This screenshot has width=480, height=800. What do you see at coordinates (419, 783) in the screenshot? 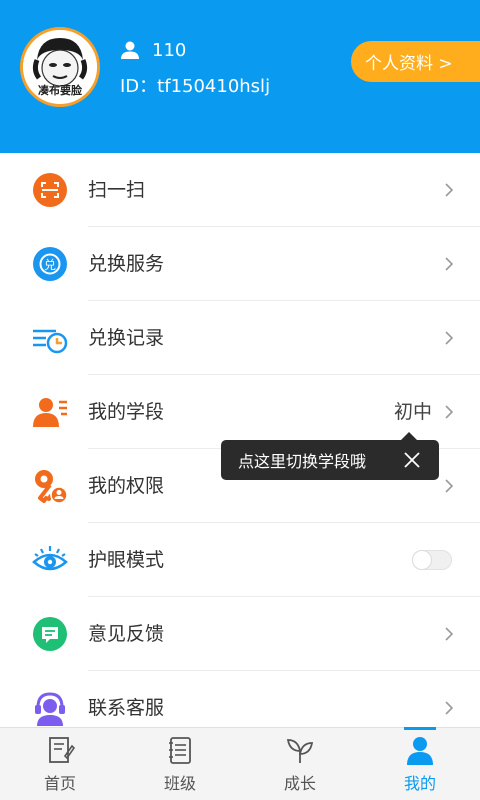
I see `tab-label: 我的` at bounding box center [419, 783].